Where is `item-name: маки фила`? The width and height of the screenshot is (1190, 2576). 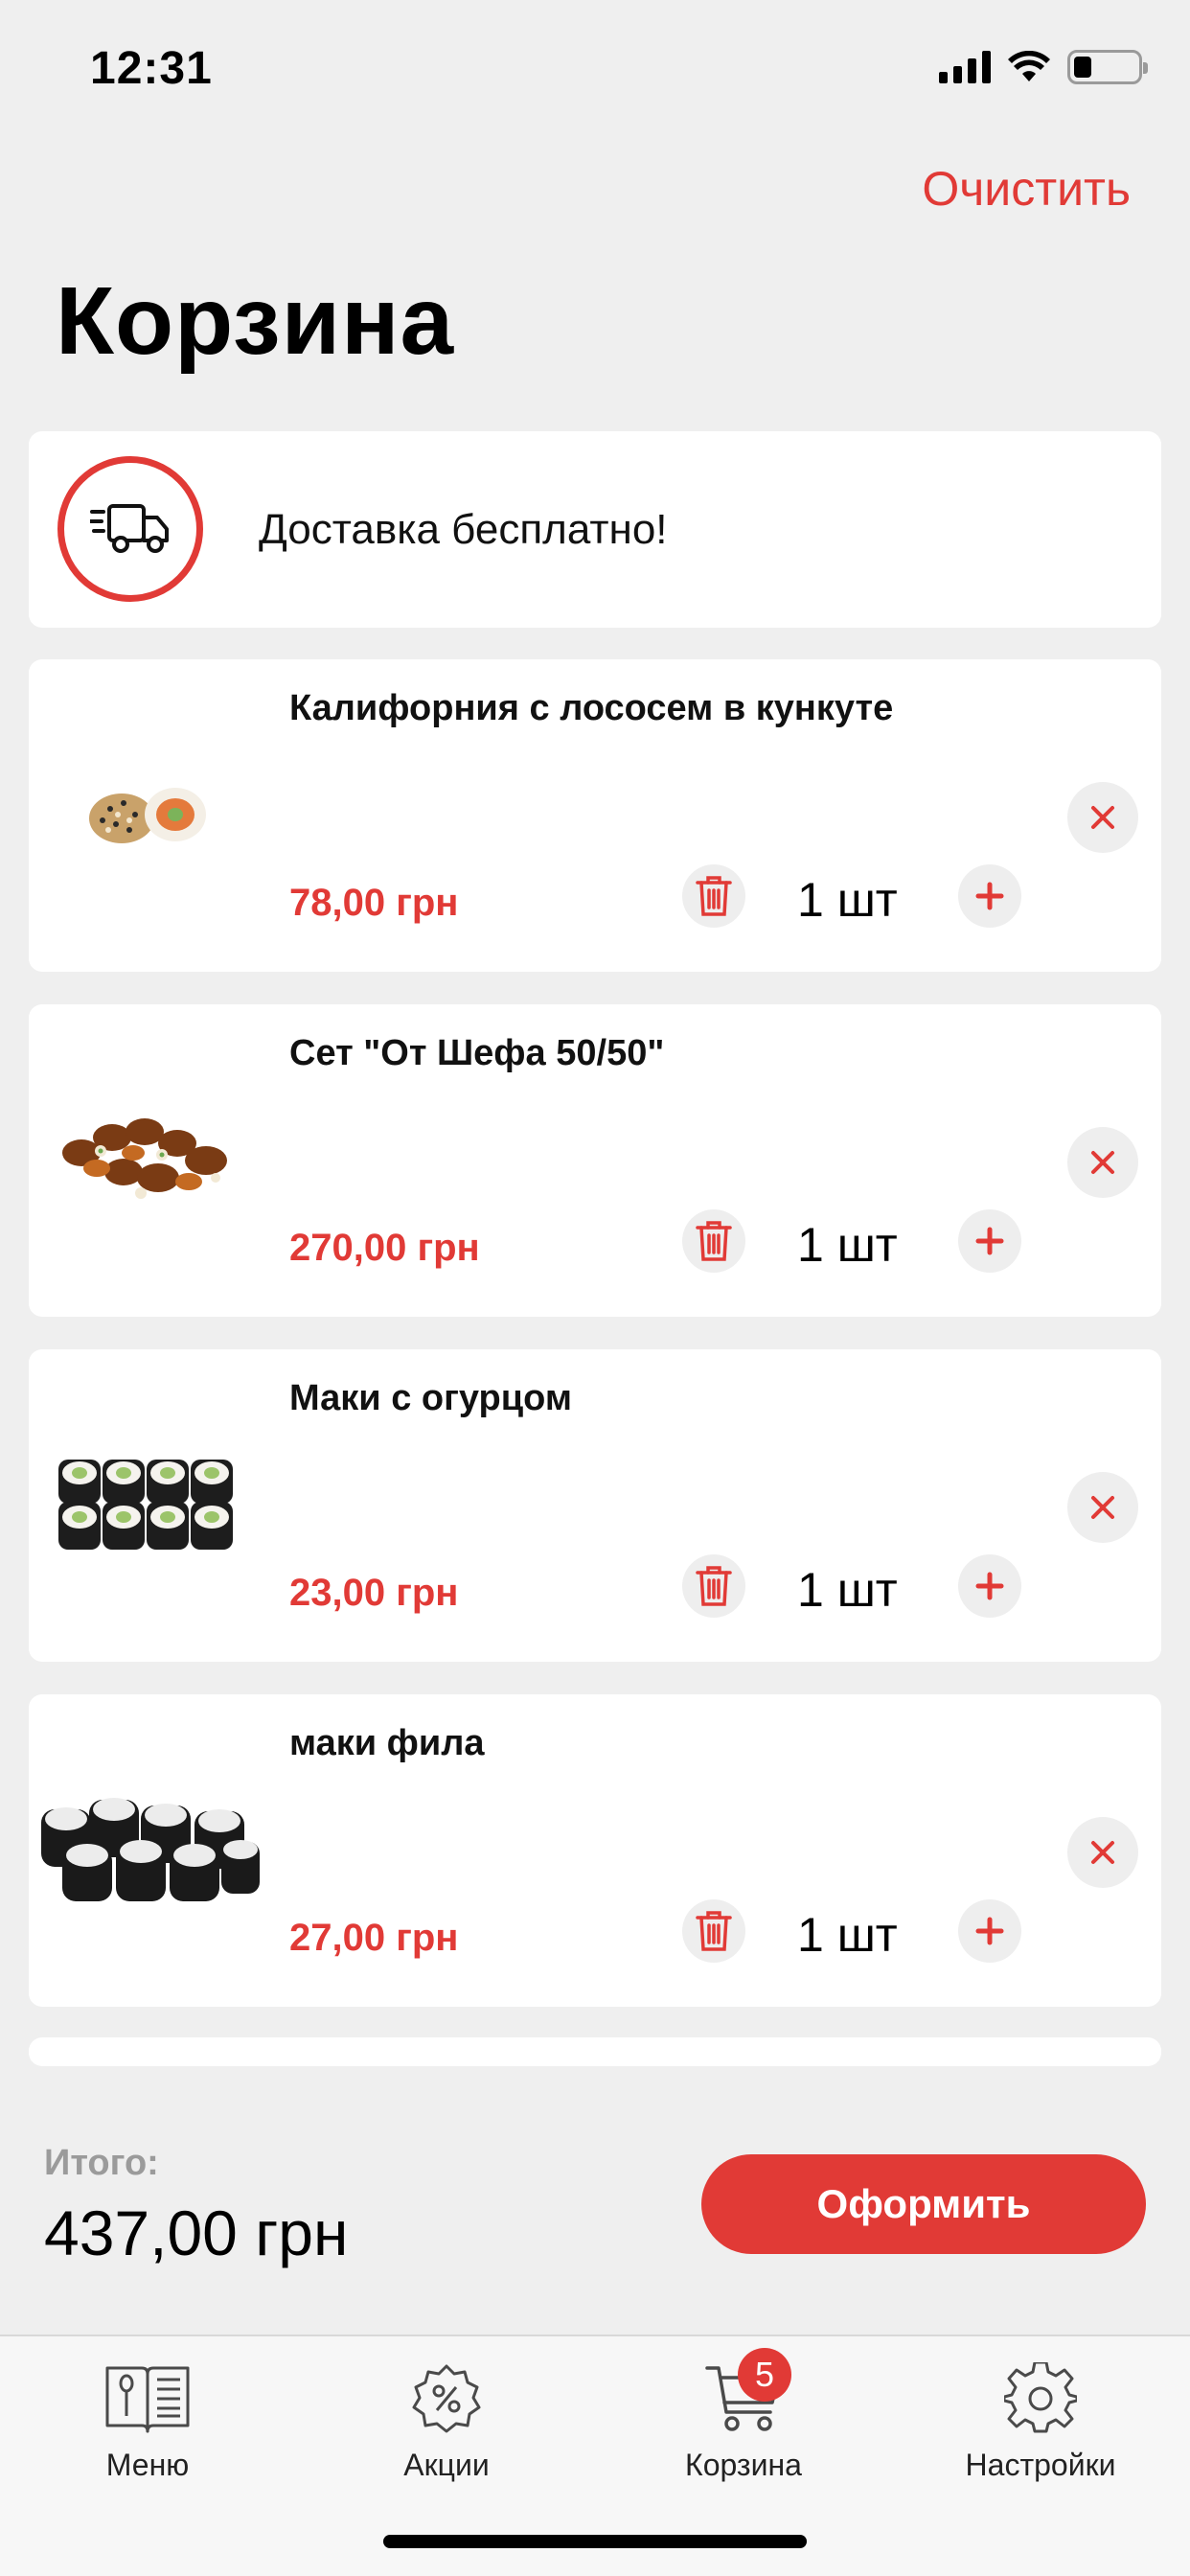 item-name: маки фила is located at coordinates (387, 1743).